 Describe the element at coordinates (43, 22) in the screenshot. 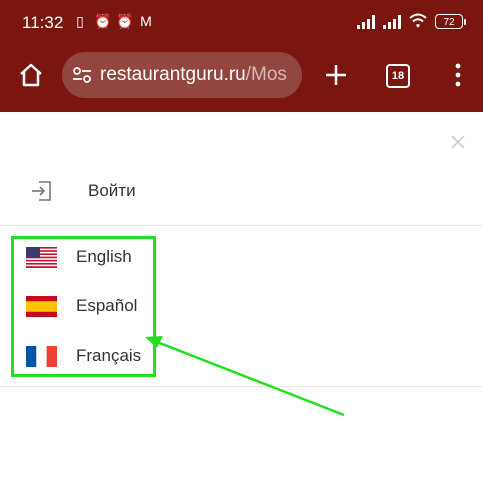

I see `status-time: 11:32` at that location.